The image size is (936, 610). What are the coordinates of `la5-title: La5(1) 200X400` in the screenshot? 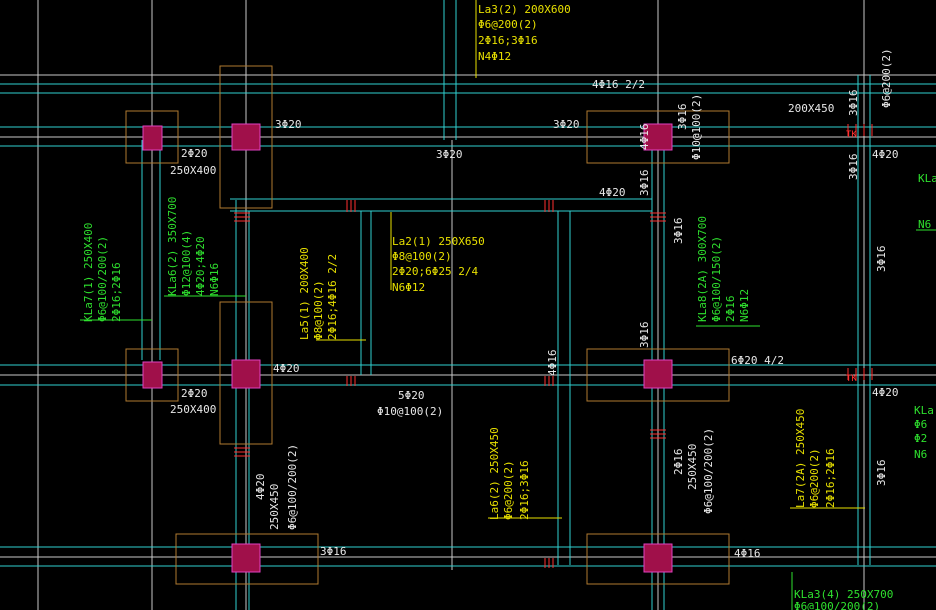 It's located at (304, 293).